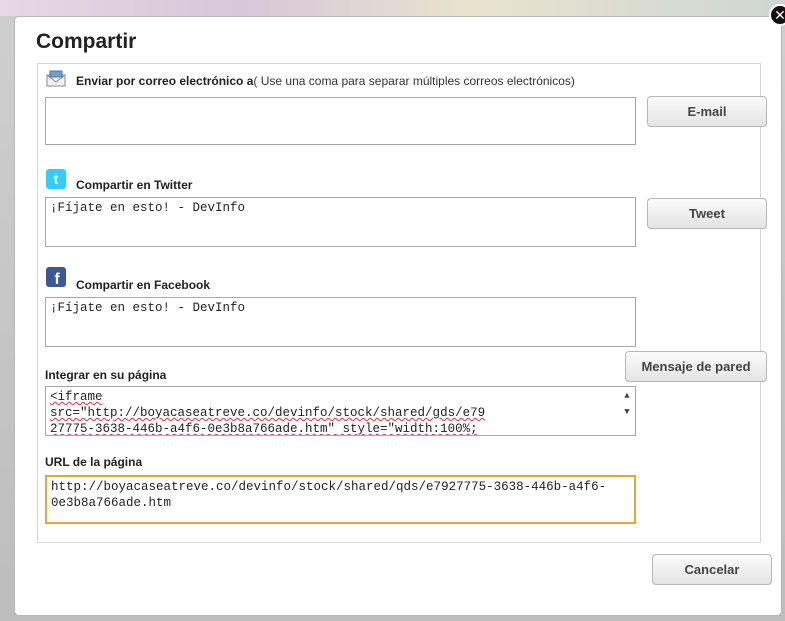 Image resolution: width=785 pixels, height=621 pixels. I want to click on tweet-button: Tweet, so click(707, 213).